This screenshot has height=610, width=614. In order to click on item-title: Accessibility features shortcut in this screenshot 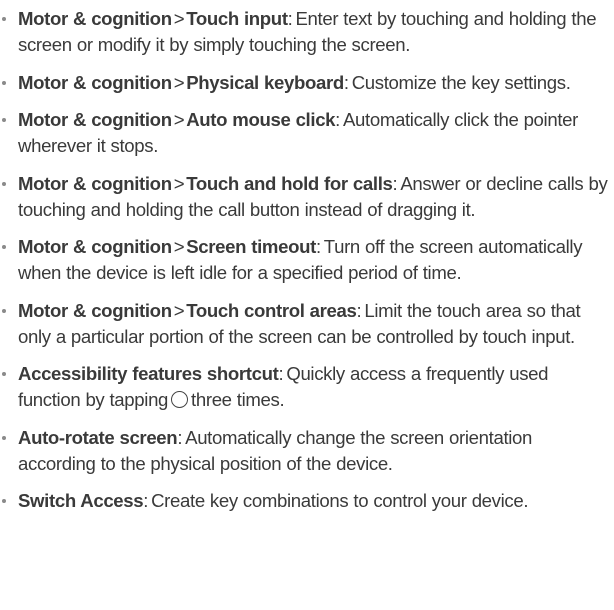, I will do `click(148, 373)`.